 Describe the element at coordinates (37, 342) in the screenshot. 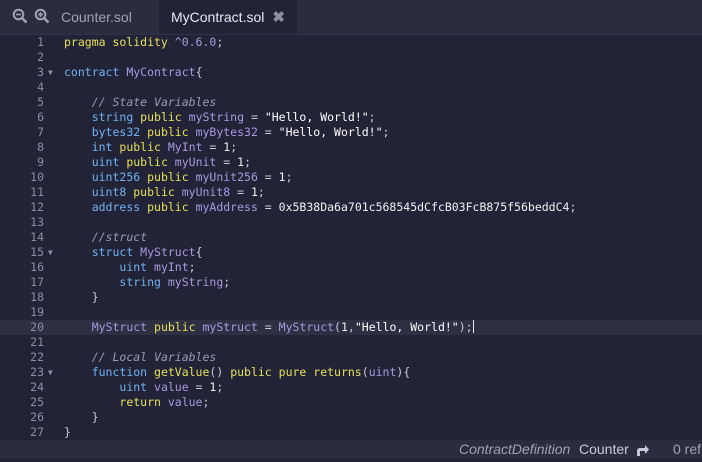

I see `line-number: 21` at that location.